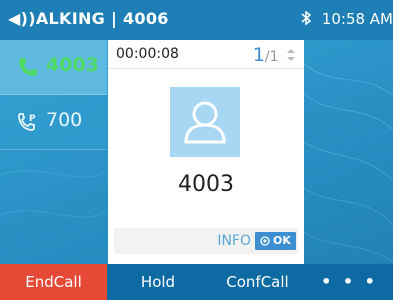 This screenshot has width=393, height=300. I want to click on clock: 10:58 AM, so click(357, 19).